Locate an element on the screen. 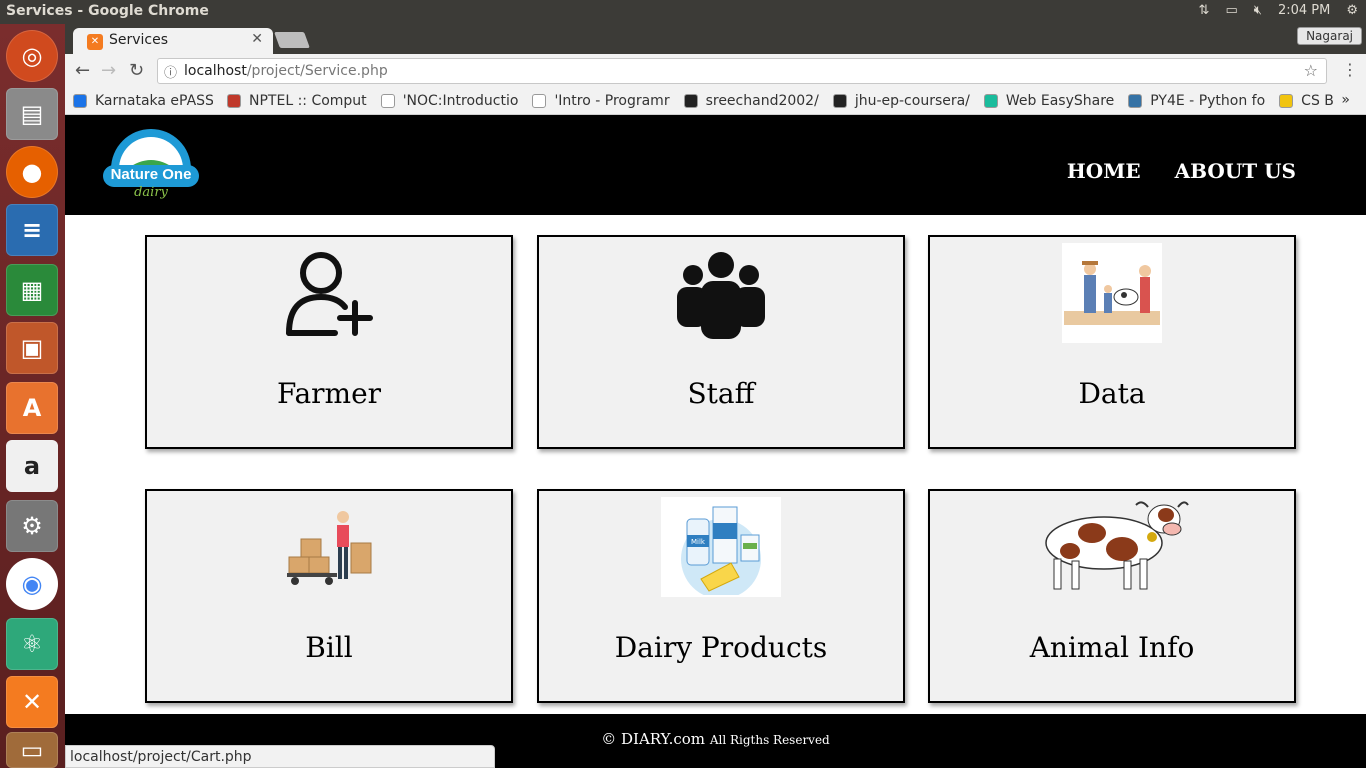  battery-icon: ▭ is located at coordinates (1231, 10).